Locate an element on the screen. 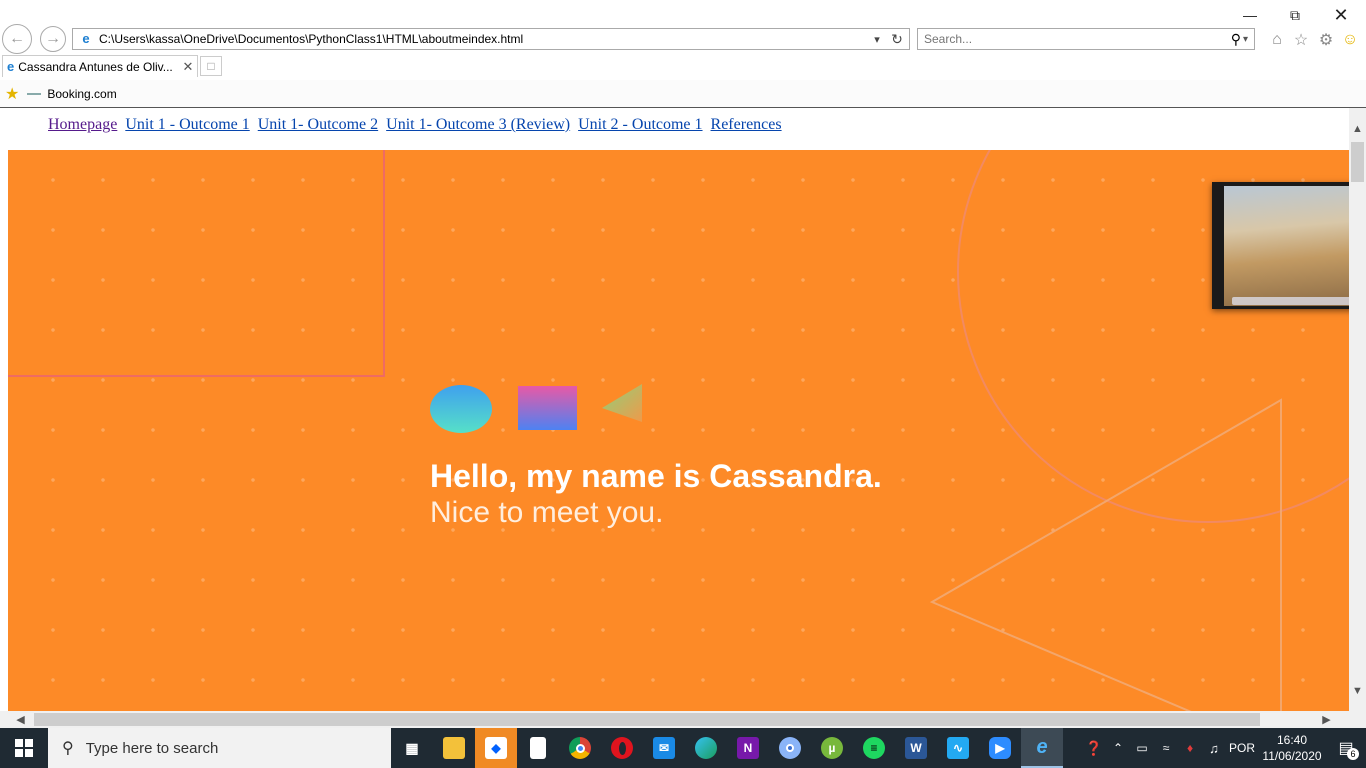 This screenshot has height=768, width=1366. gradient-square-shape is located at coordinates (547, 408).